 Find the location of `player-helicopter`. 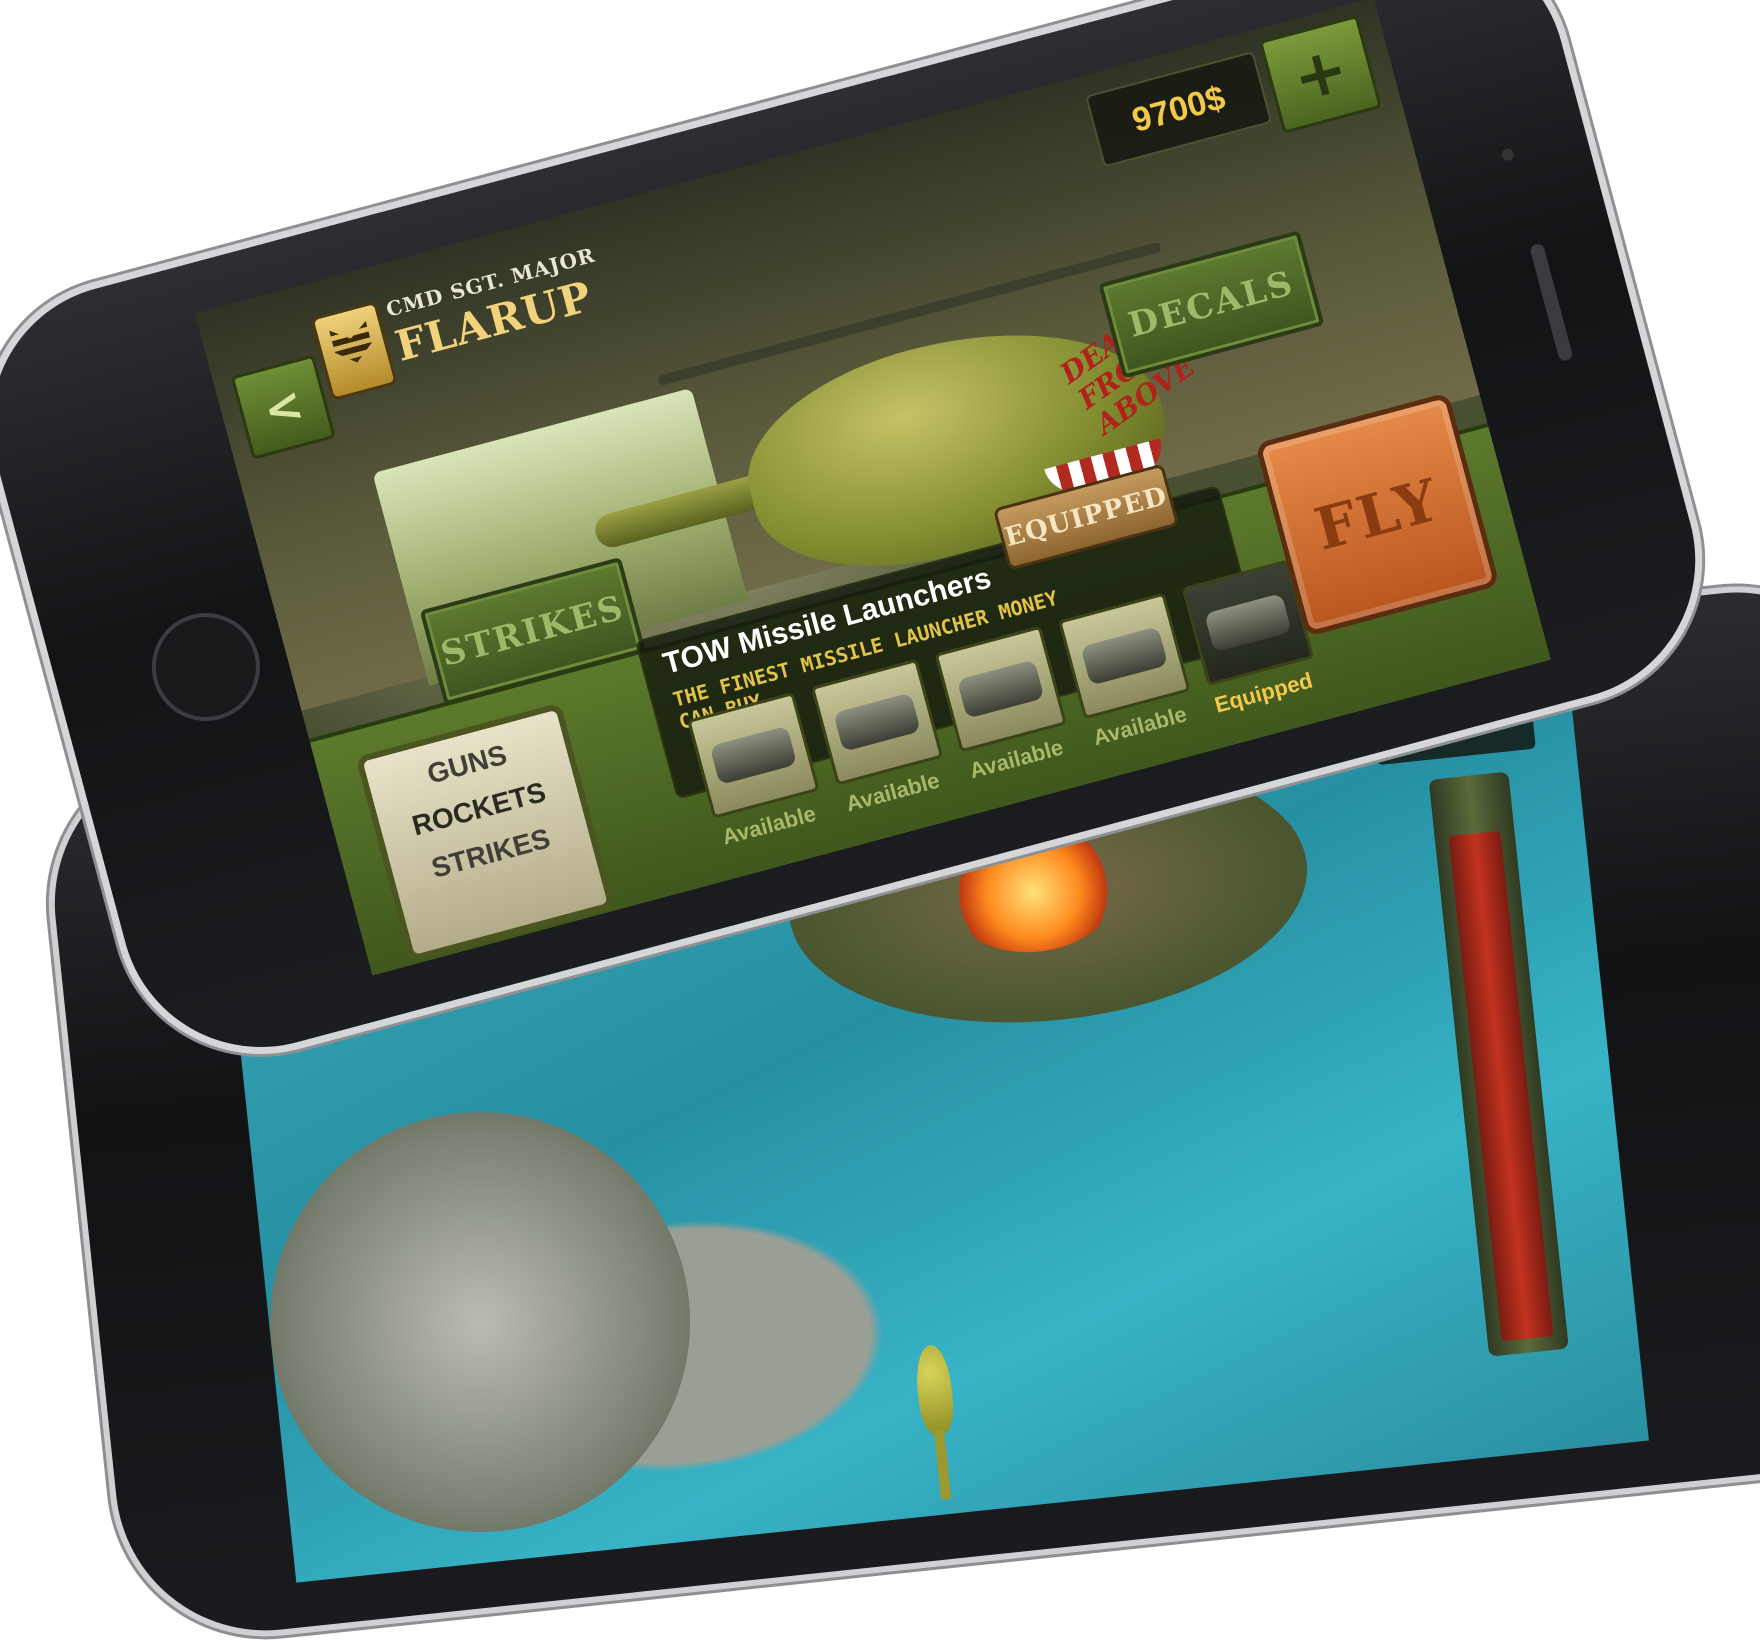

player-helicopter is located at coordinates (937, 1420).